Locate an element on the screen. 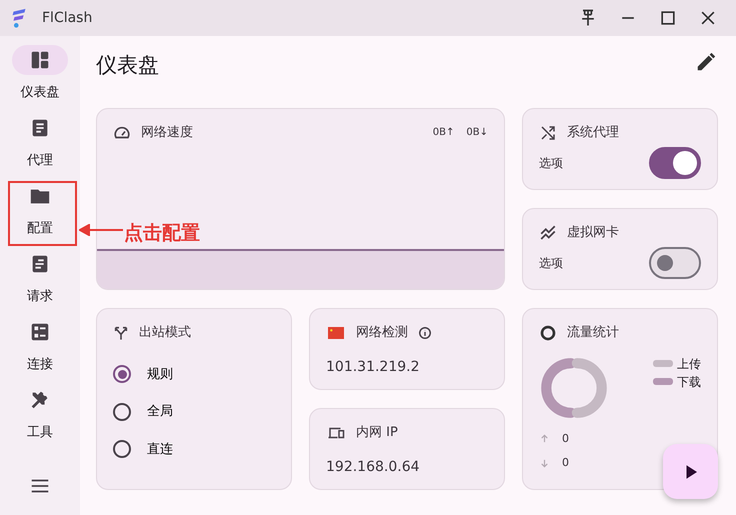  sidebar-item: 连接 is located at coordinates (40, 351).